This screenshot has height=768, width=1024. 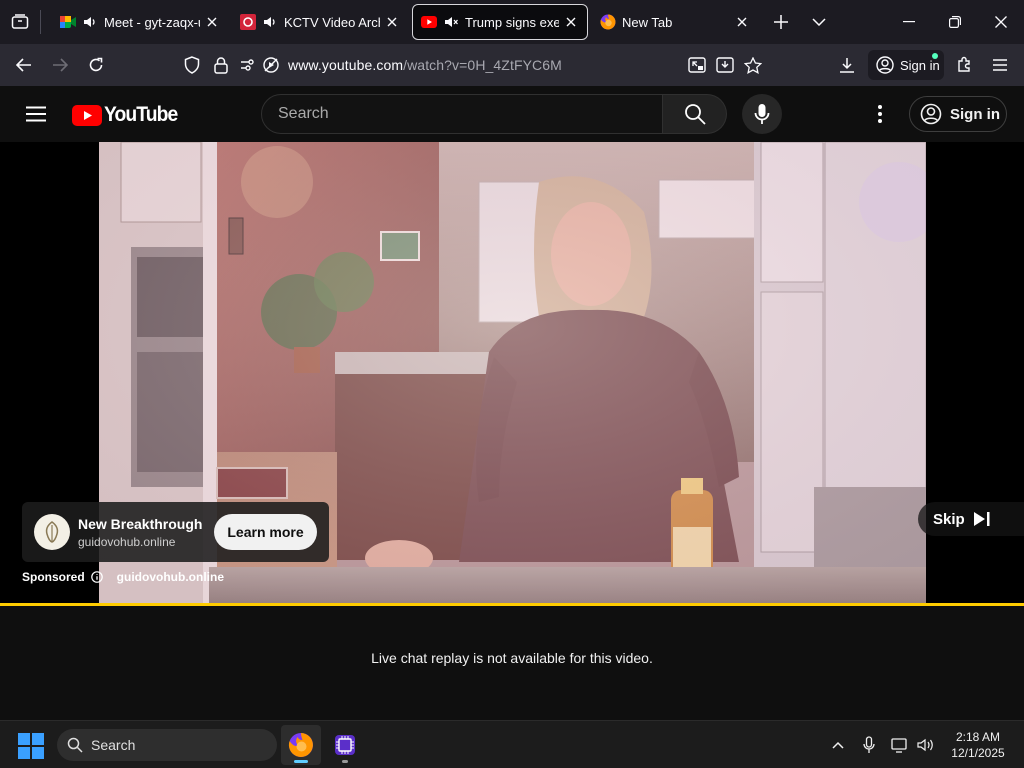 I want to click on microphone-icon, so click(x=762, y=114).